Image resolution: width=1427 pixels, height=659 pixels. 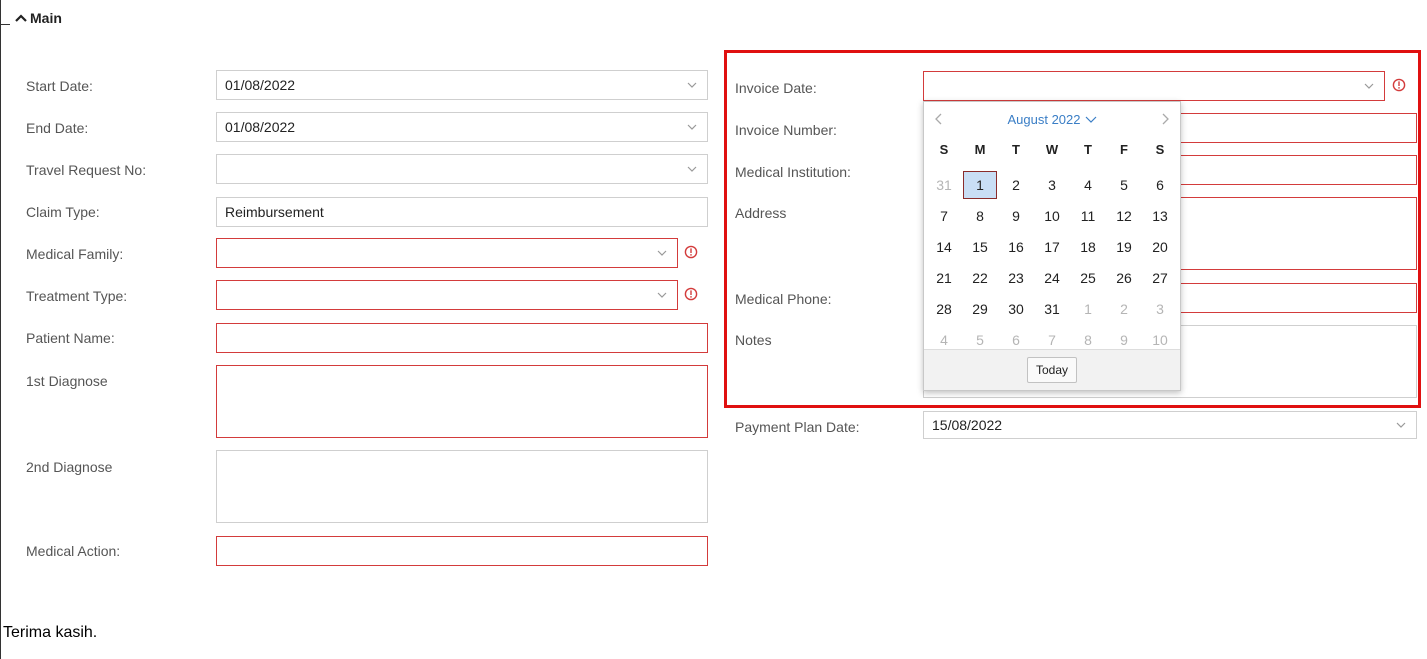 What do you see at coordinates (1088, 277) in the screenshot?
I see `calendar-day: 25` at bounding box center [1088, 277].